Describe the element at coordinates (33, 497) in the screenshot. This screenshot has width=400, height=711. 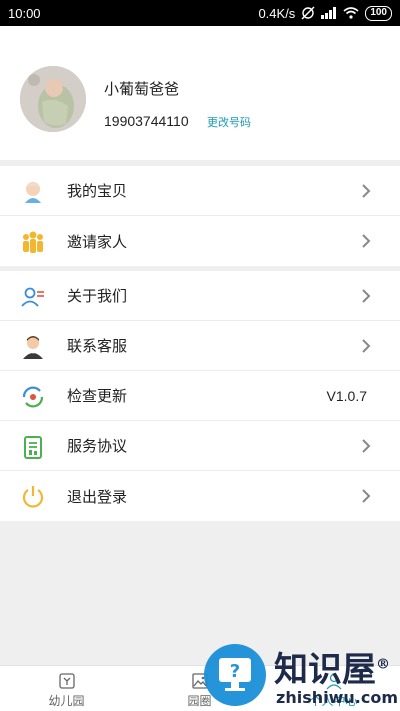
I see `logout-icon` at that location.